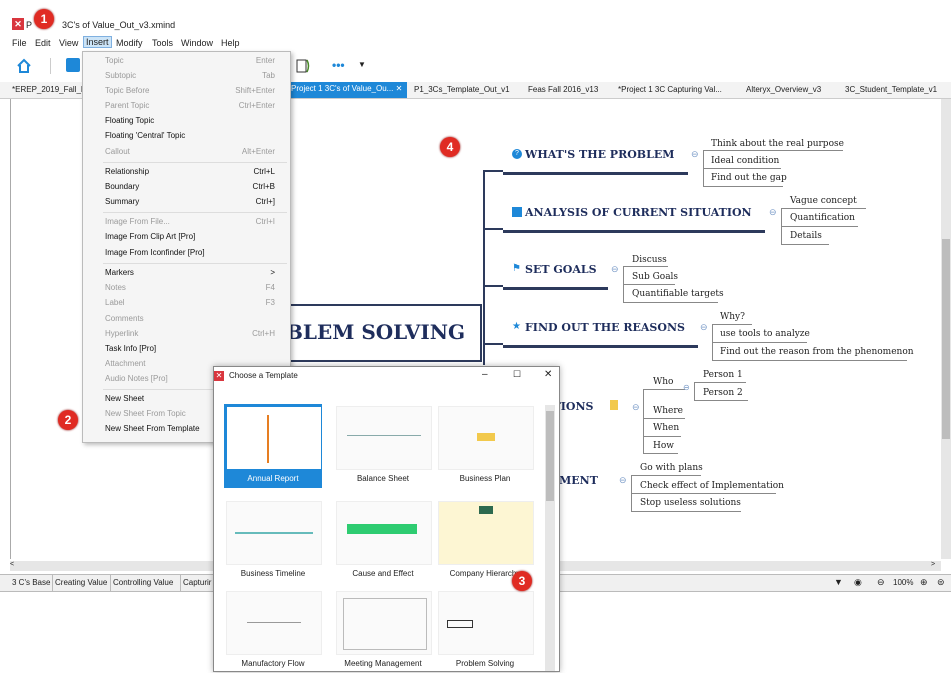  Describe the element at coordinates (194, 236) in the screenshot. I see `menu-item-image-clip-art: Image From Clip Art [Pro]` at that location.